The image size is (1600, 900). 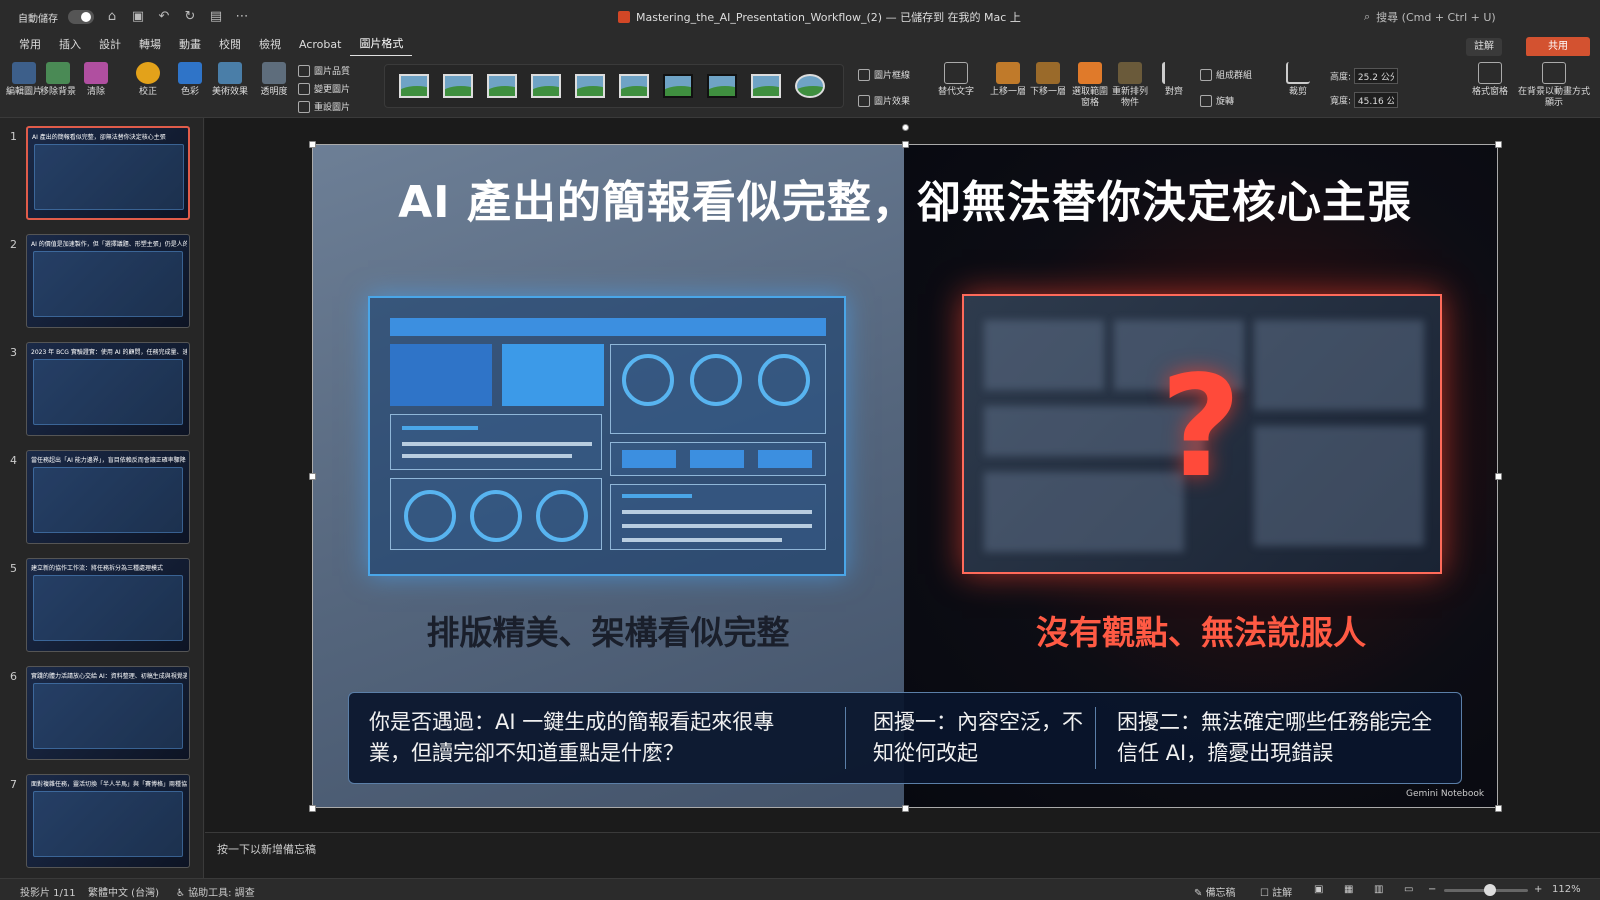 I want to click on speaker-notes: 按一下以新增備忘稿, so click(x=902, y=855).